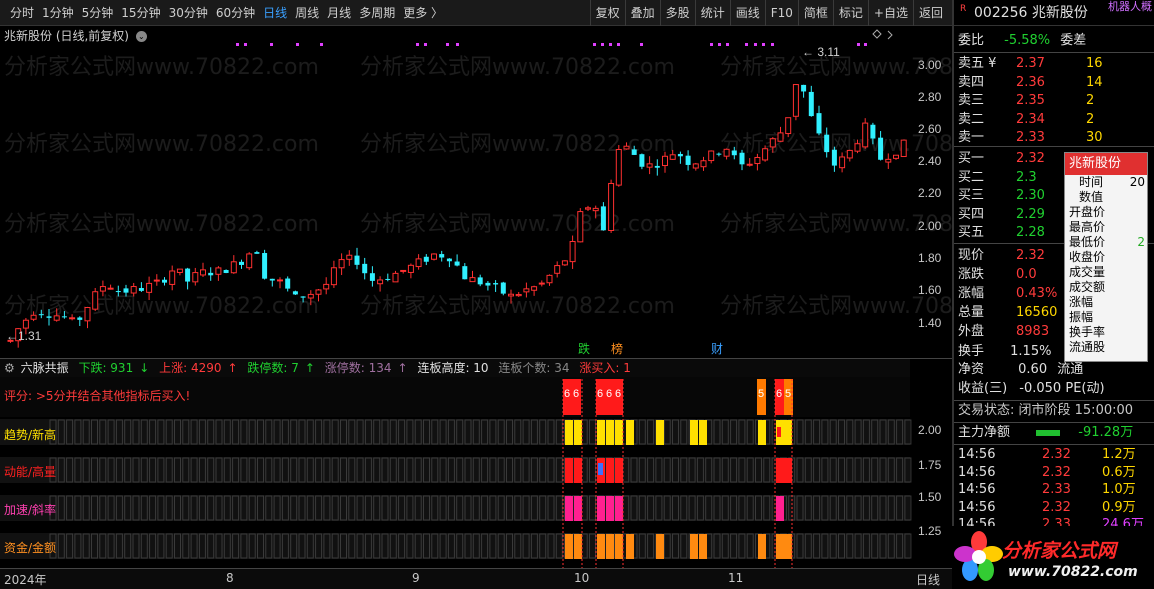  Describe the element at coordinates (1045, 433) in the screenshot. I see `zhuli-row: 主力净额 -91.28万` at that location.